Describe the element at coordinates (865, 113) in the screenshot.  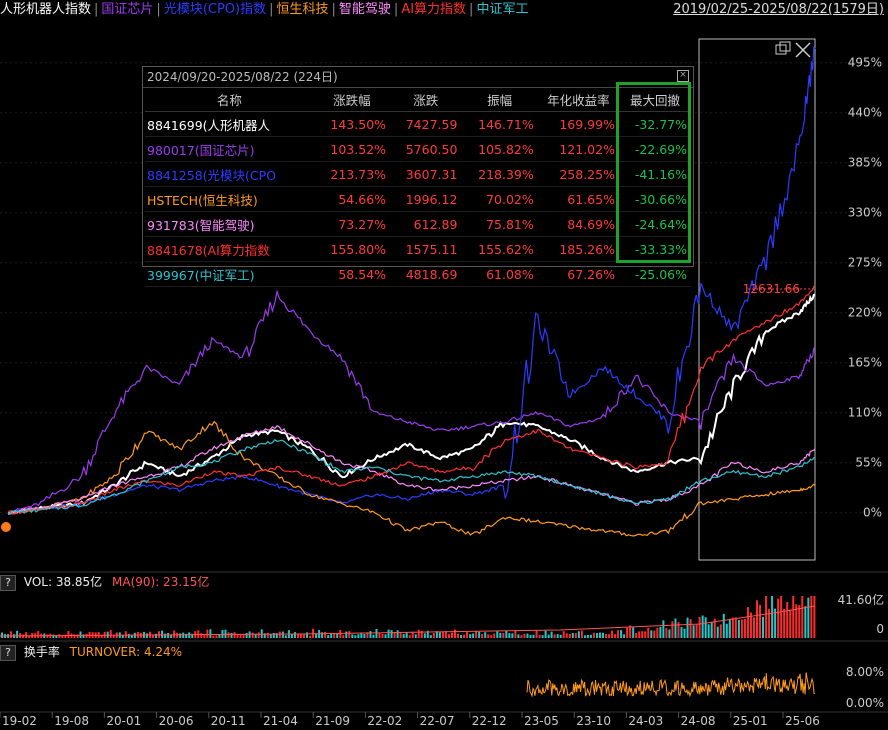
I see `y-tick-label: 440%` at that location.